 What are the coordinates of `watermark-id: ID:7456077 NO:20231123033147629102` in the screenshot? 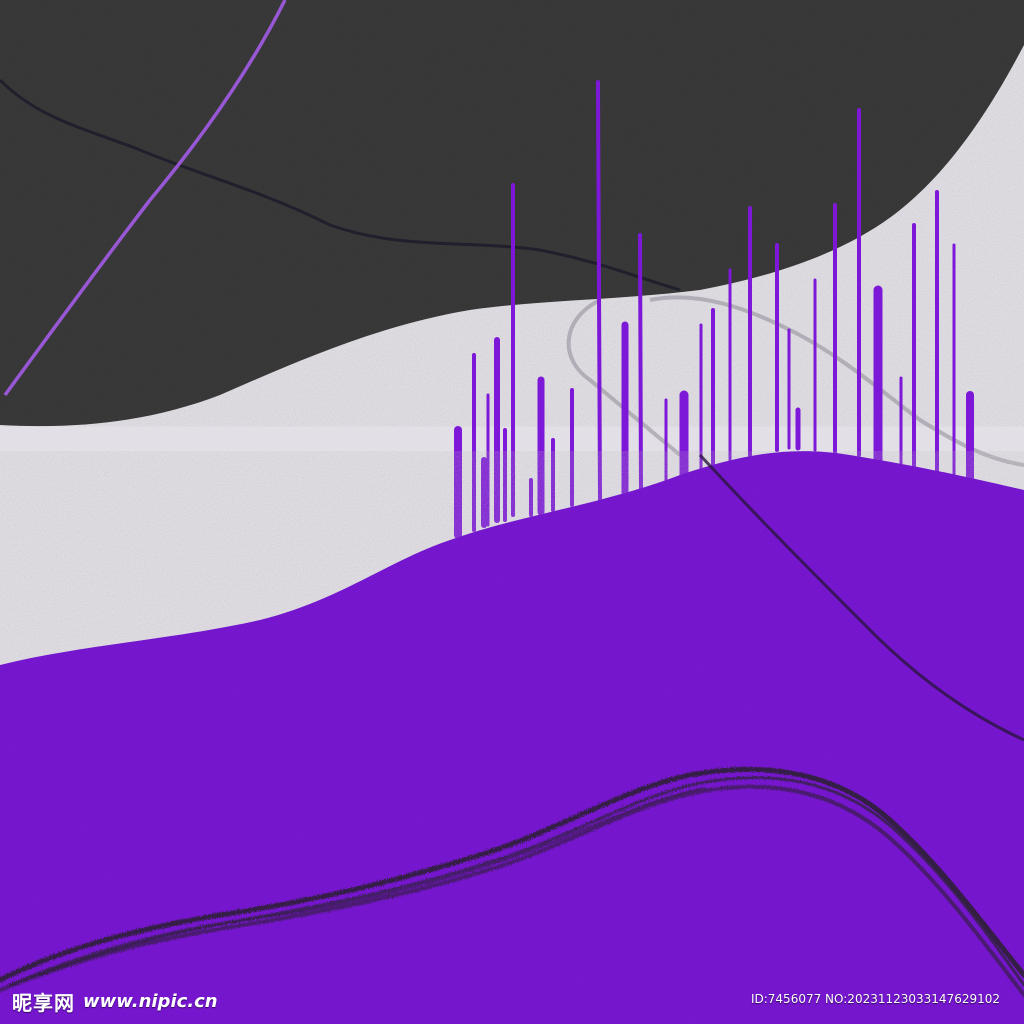 It's located at (875, 999).